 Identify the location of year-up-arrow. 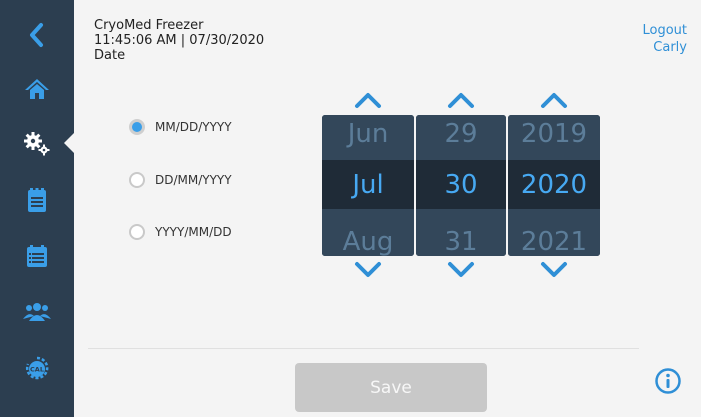
(554, 100).